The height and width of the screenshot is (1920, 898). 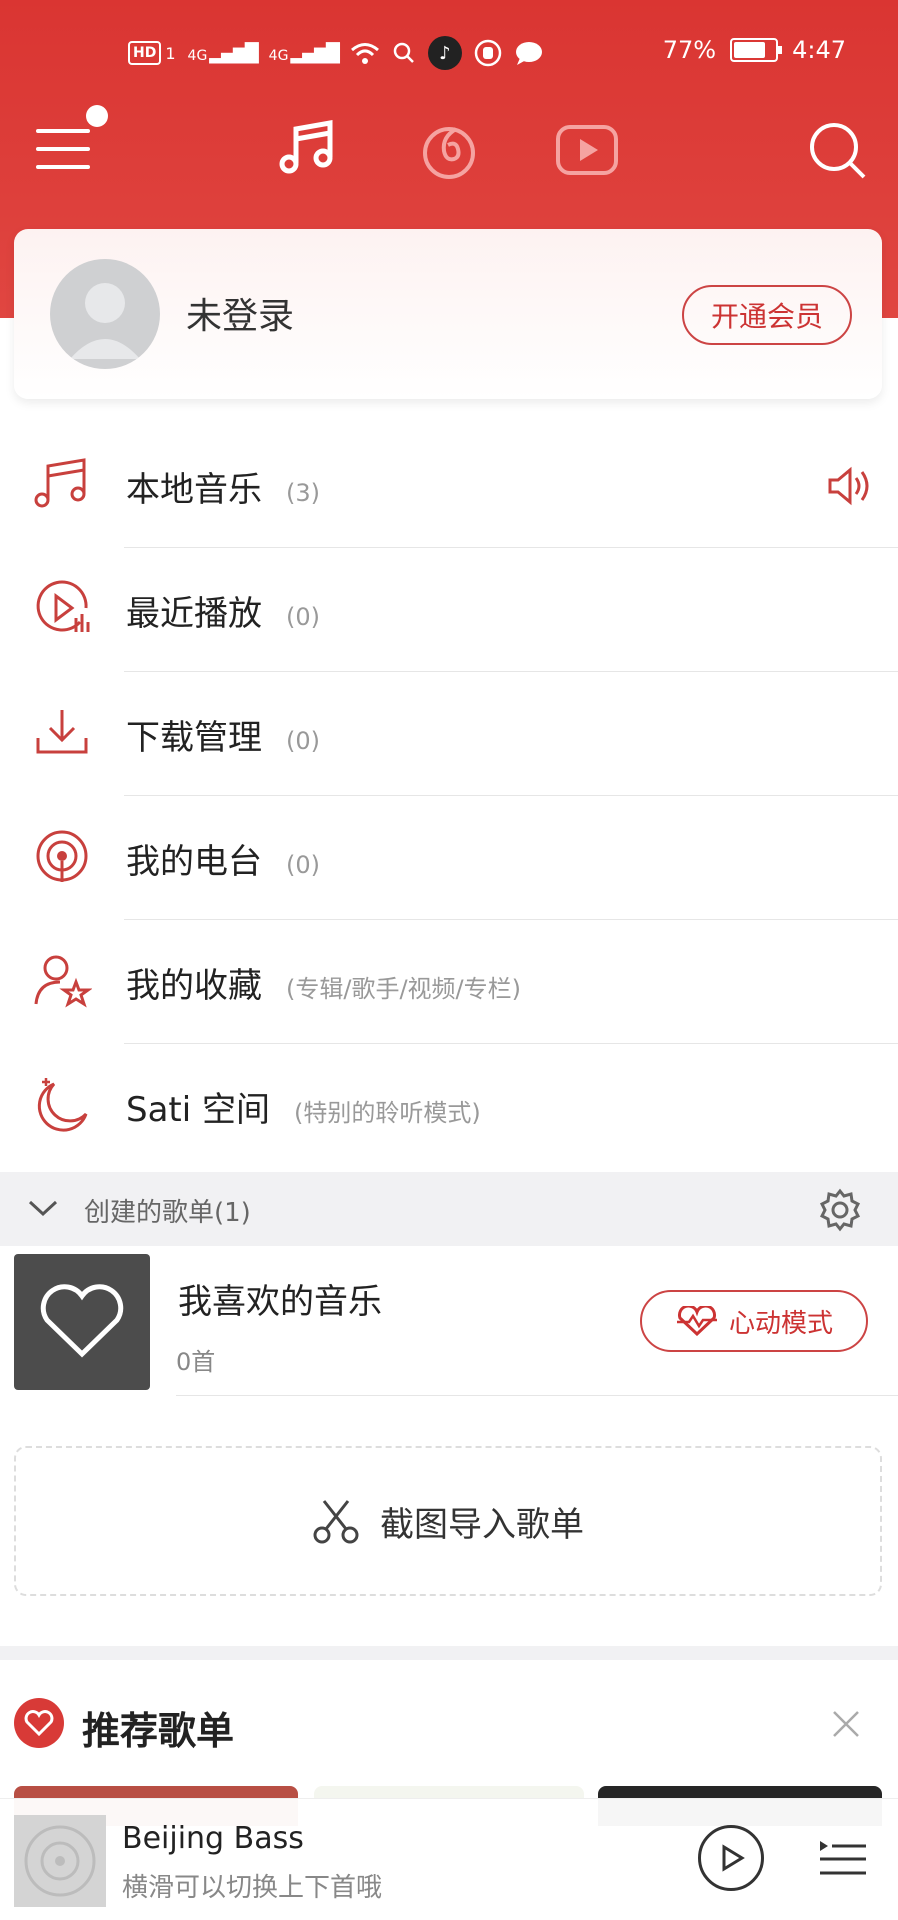 I want to click on moon-icon, so click(x=62, y=1105).